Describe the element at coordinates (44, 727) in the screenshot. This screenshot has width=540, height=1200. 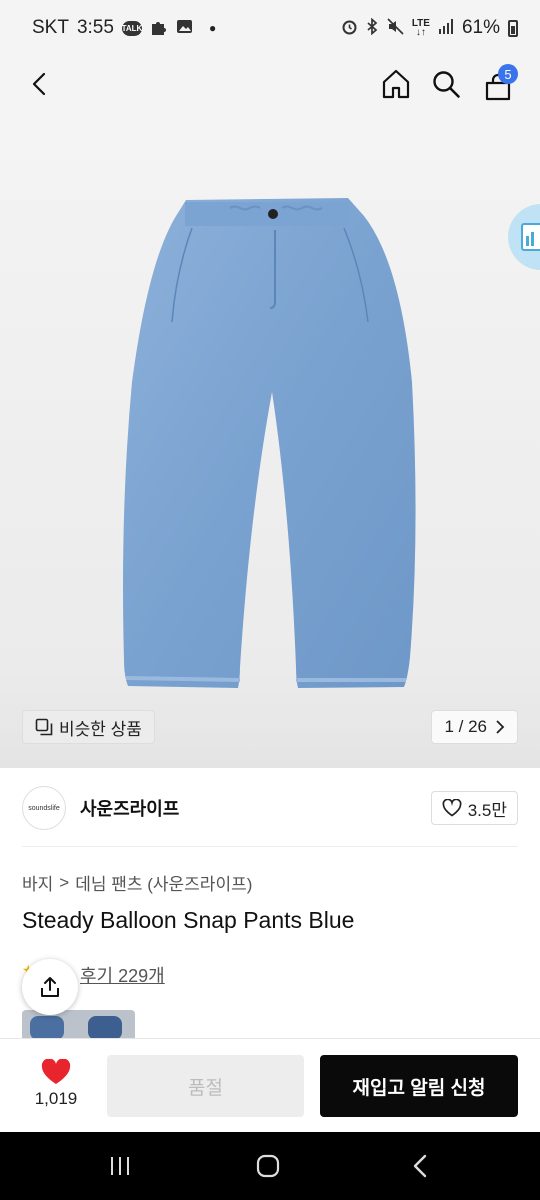
I see `copy-squares-icon` at that location.